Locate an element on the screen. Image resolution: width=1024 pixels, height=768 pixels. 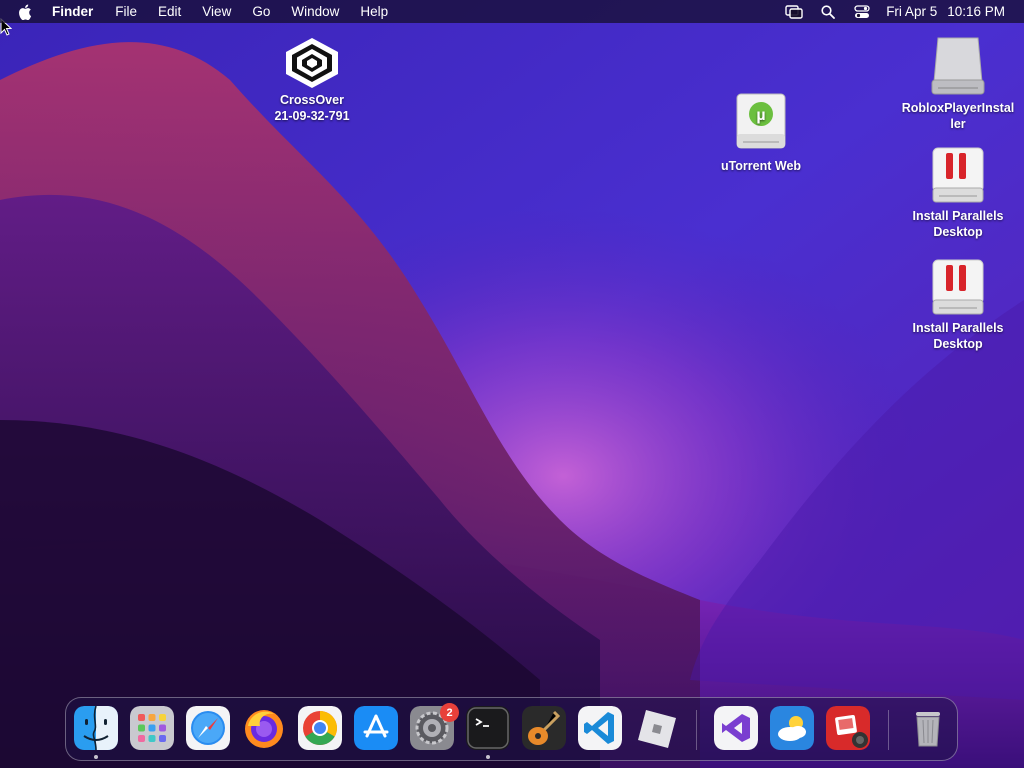
desktop-item-parallels-2: Install Parallels Desktop is located at coordinates (958, 305).